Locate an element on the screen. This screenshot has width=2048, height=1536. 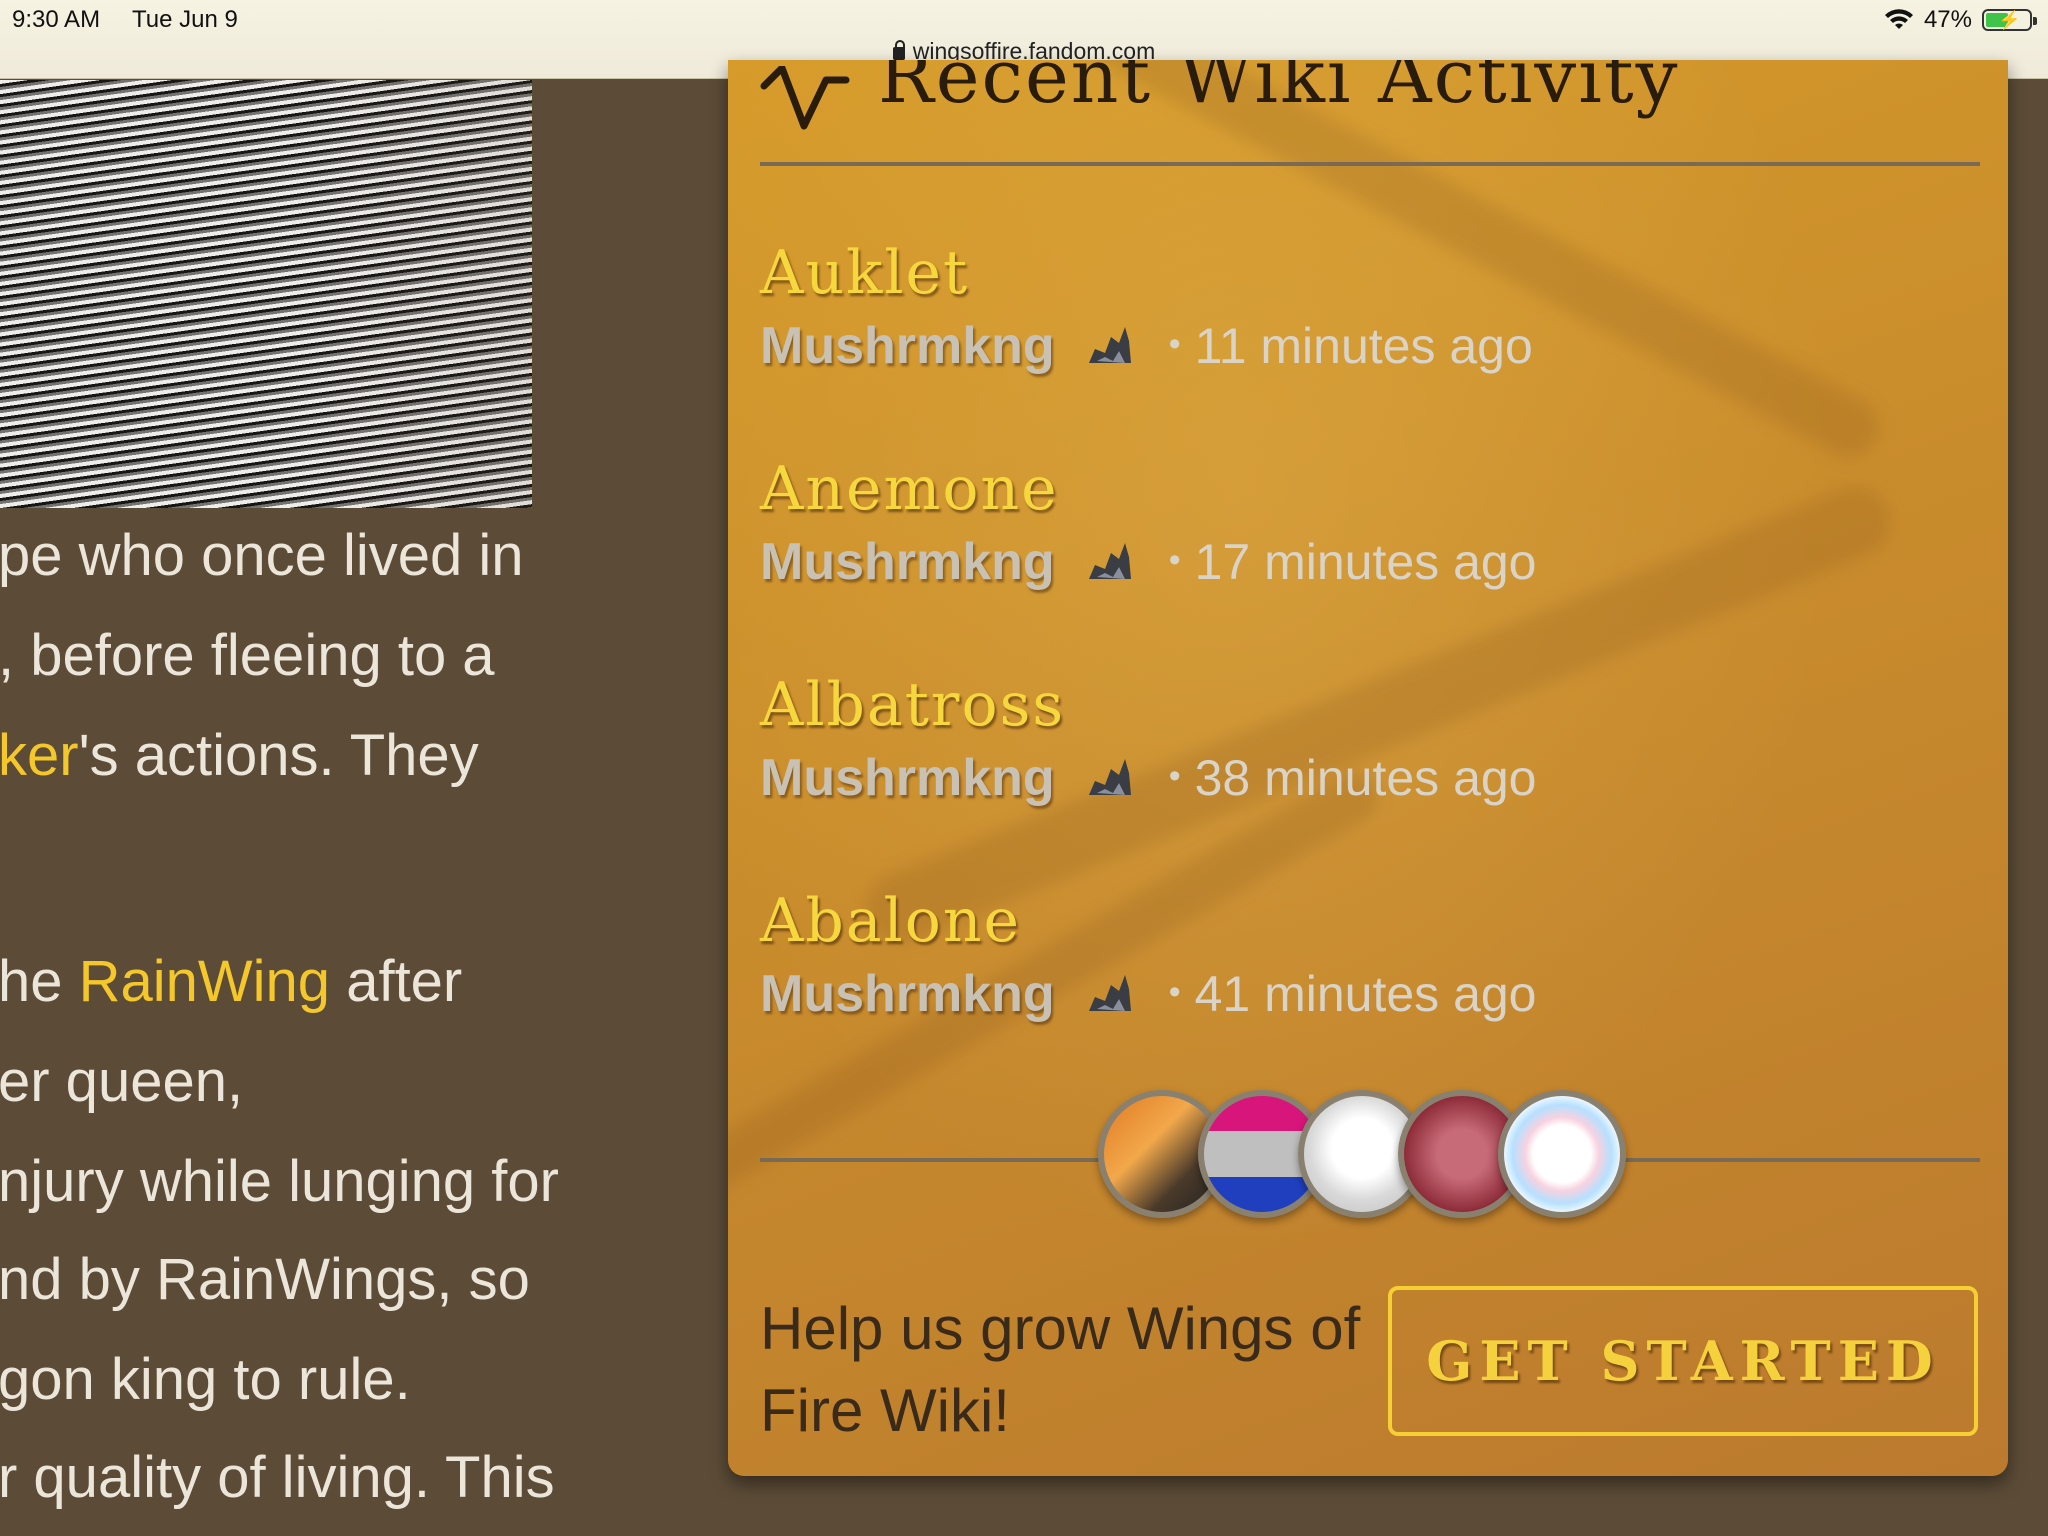
article-line: r quality of living. This is located at coordinates (277, 1477).